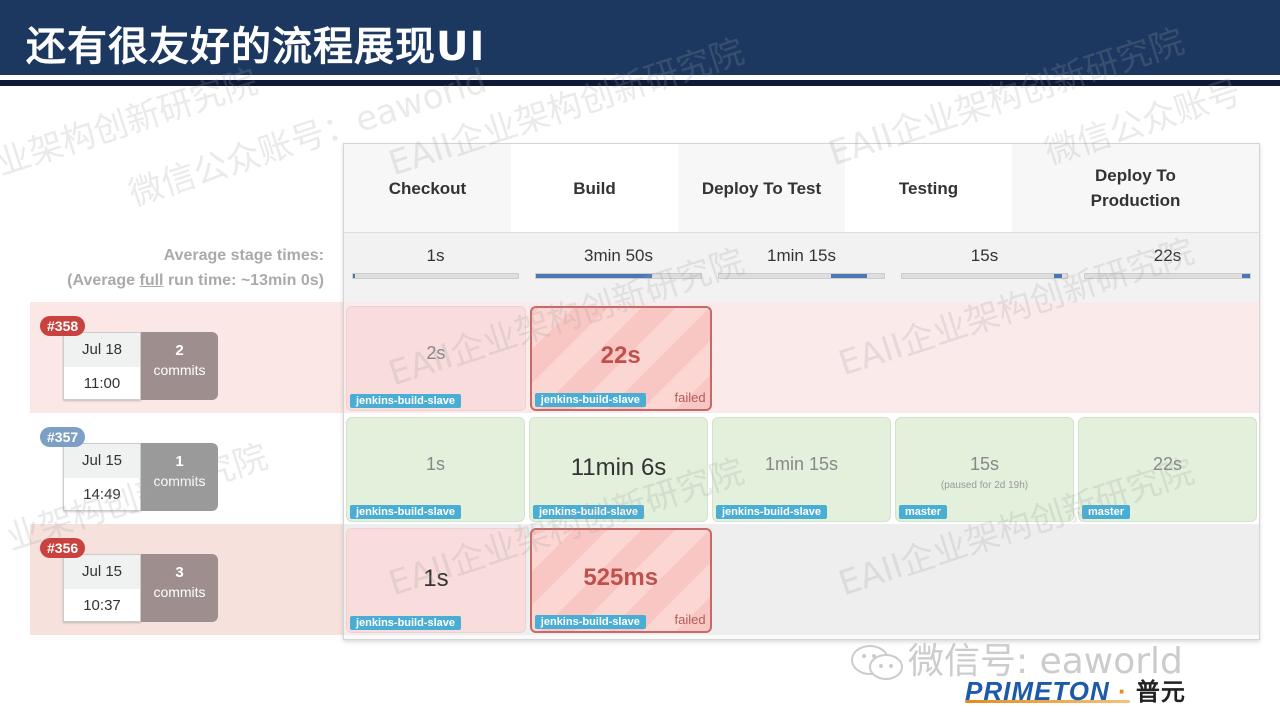  I want to click on primeton-logo: PRIMETON · 普元, so click(1075, 689).